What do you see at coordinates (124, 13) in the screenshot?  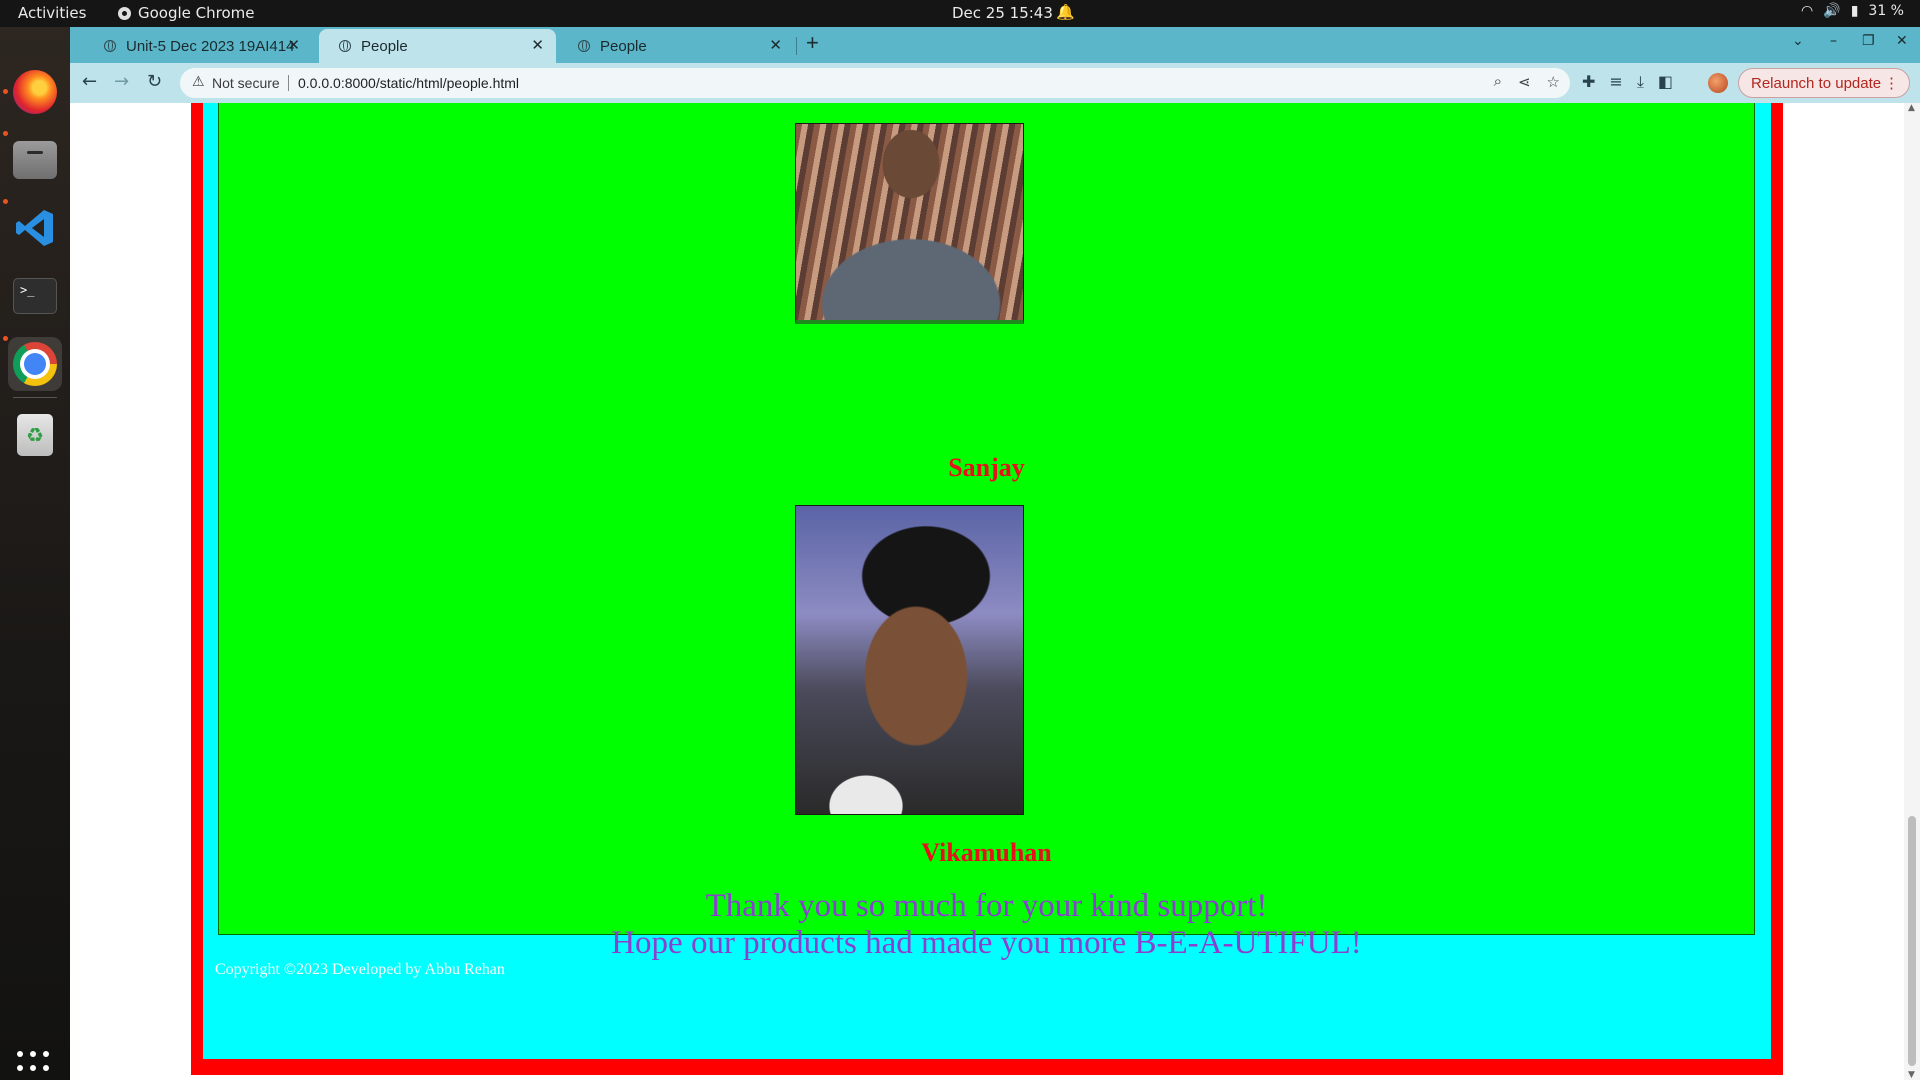 I see `chrome-small-icon` at bounding box center [124, 13].